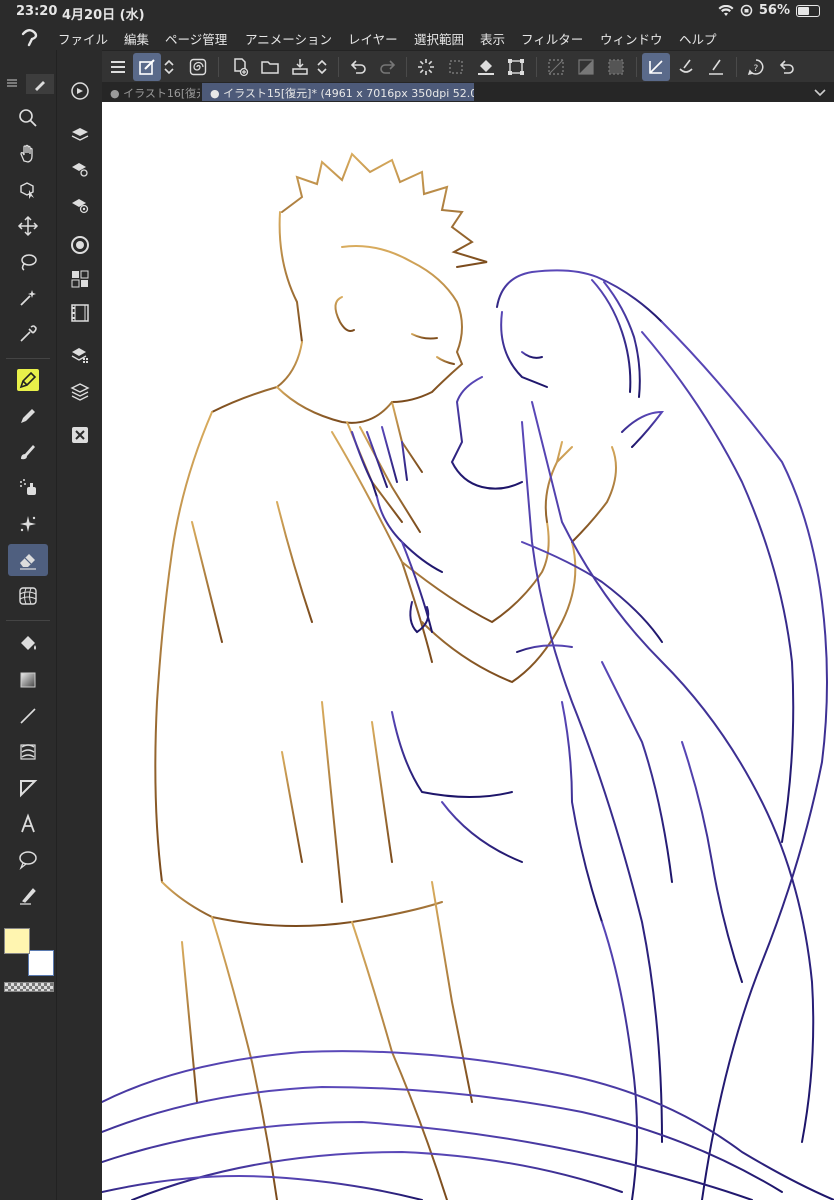 The height and width of the screenshot is (1200, 834). What do you see at coordinates (12, 83) in the screenshot?
I see `palette-menu-icon` at bounding box center [12, 83].